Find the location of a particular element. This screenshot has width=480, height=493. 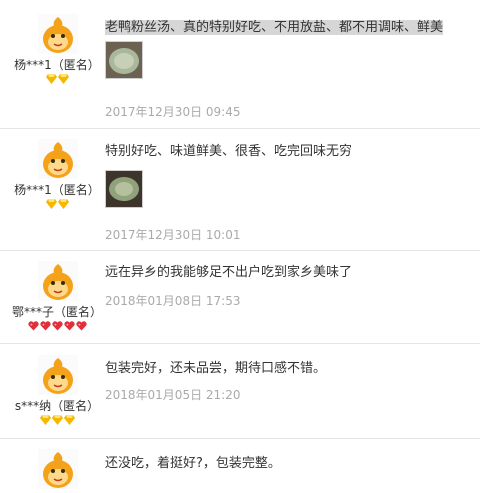

review-date: 2017年12月30日 09:45 is located at coordinates (173, 112).